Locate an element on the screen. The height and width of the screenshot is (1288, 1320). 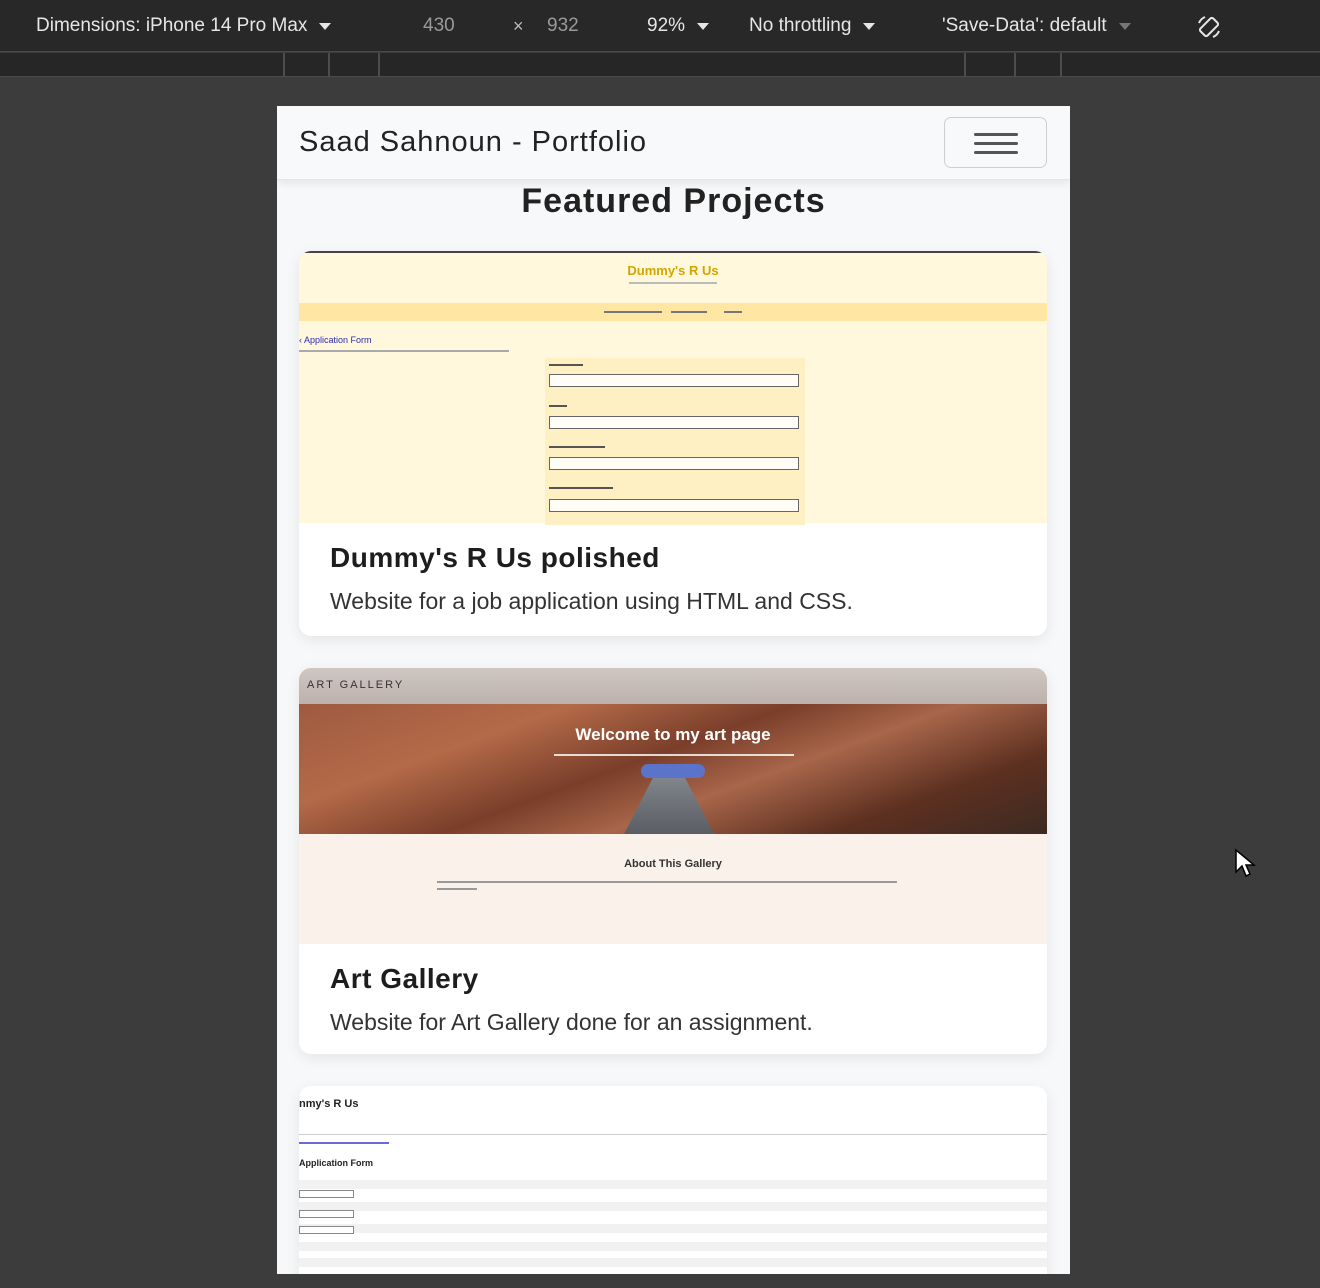
throttling-dropdown: No throttling is located at coordinates (812, 26).